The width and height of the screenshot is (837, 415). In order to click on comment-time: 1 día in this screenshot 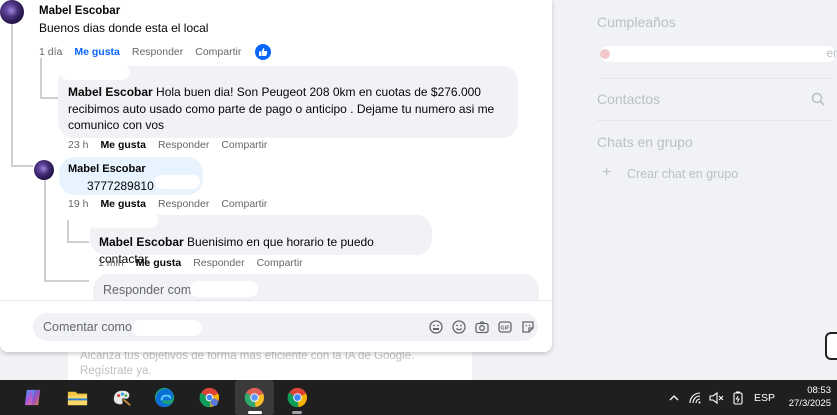, I will do `click(50, 52)`.